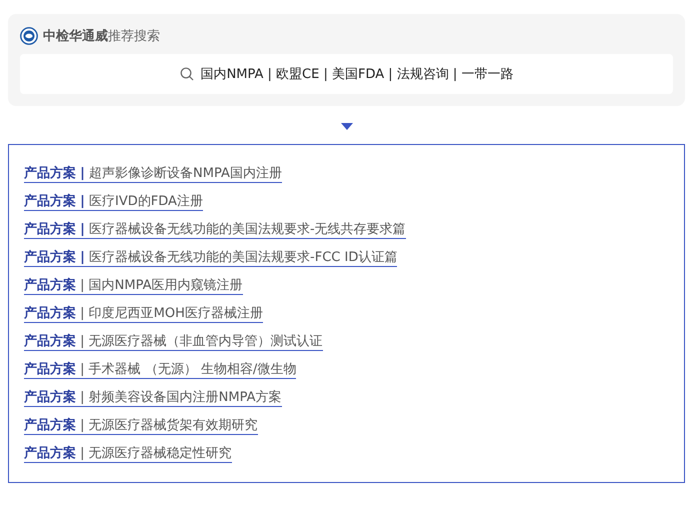 The height and width of the screenshot is (515, 693). I want to click on article-link: 产品方案 | 无源医疗器械（非血管内导管）测试认证, so click(173, 342).